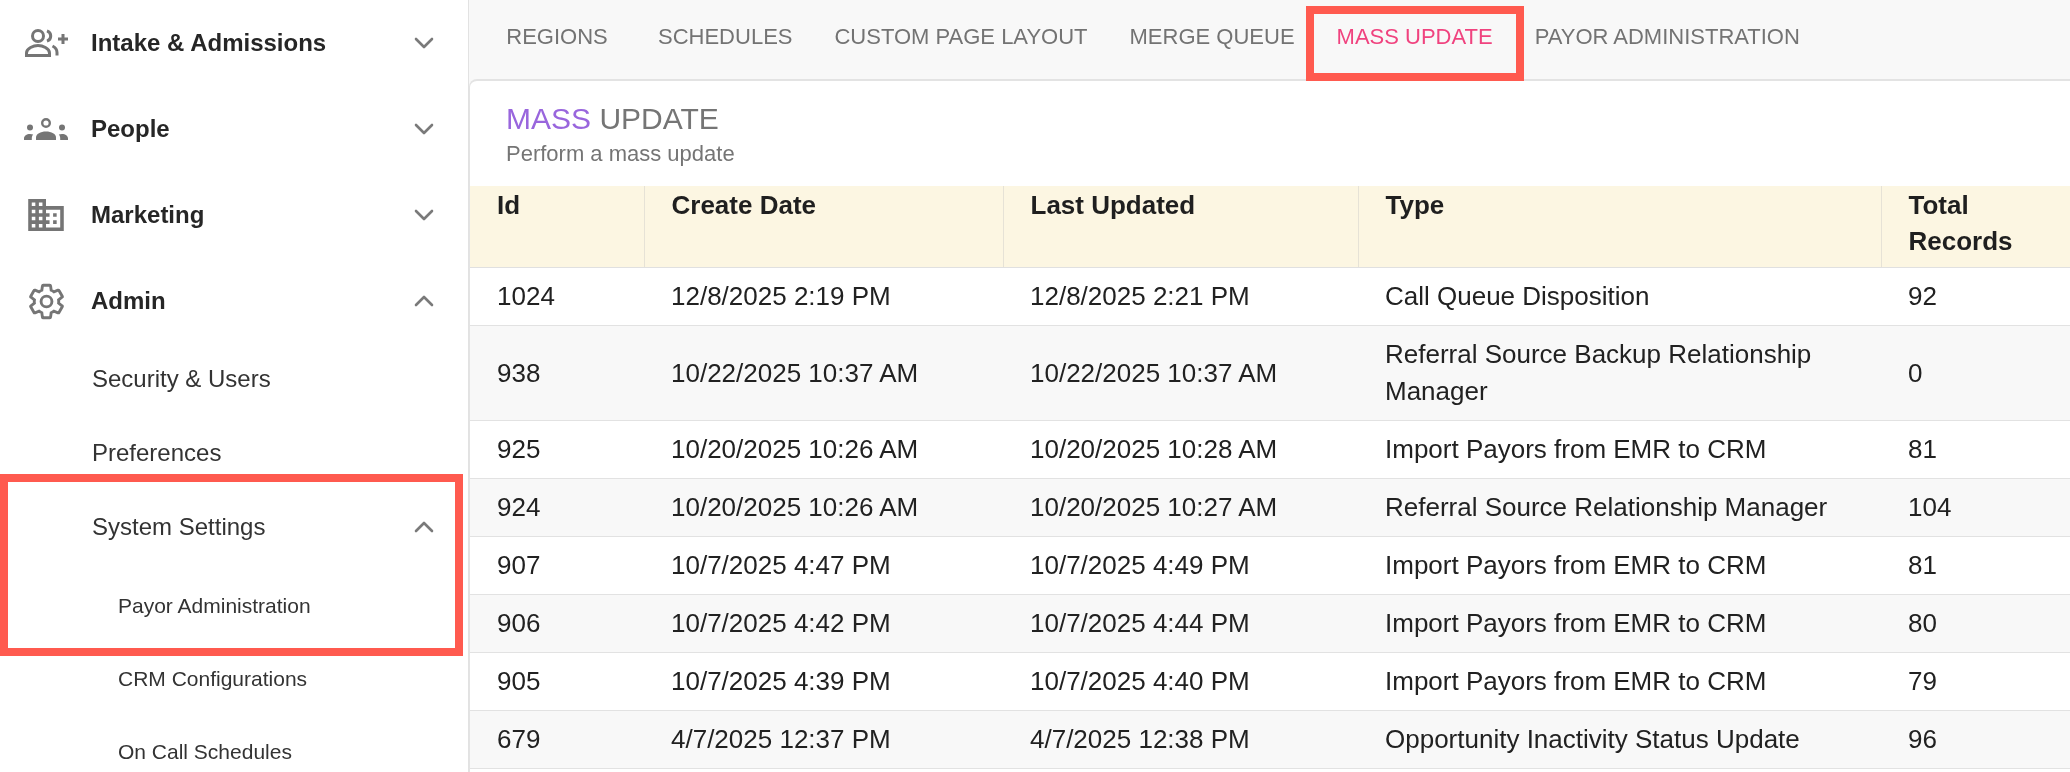  Describe the element at coordinates (557, 681) in the screenshot. I see `table-cell: 905` at that location.